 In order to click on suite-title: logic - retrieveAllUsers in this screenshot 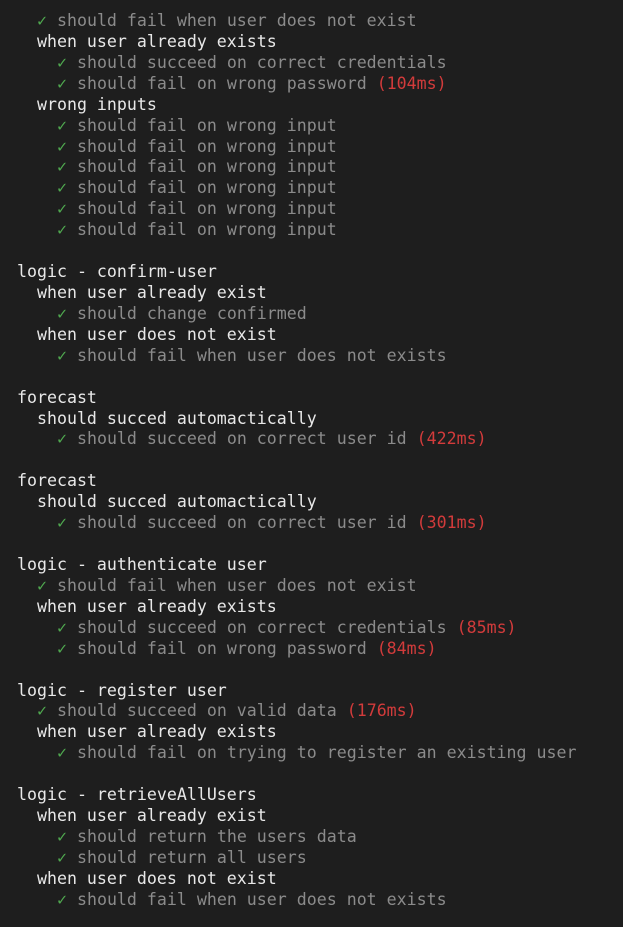, I will do `click(137, 795)`.